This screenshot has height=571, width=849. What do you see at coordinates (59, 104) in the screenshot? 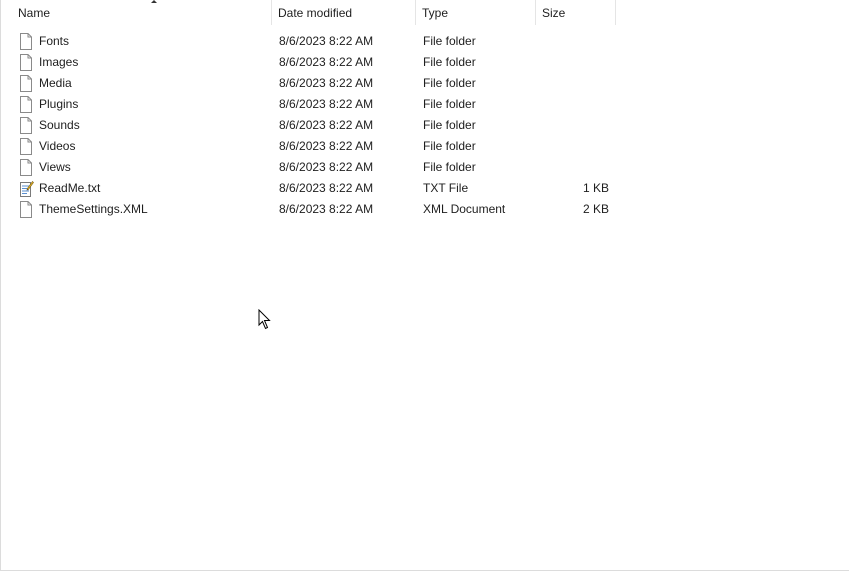
I see `file-name: Plugins` at bounding box center [59, 104].